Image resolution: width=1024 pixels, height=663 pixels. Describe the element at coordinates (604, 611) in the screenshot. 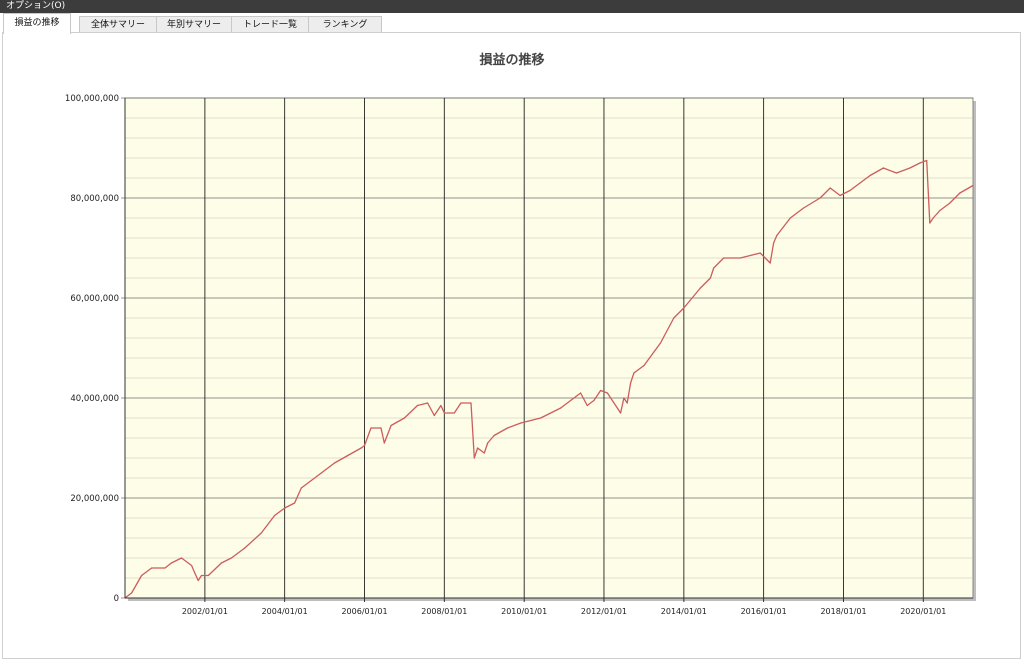

I see `x-tick-label: 2012/01/01` at that location.